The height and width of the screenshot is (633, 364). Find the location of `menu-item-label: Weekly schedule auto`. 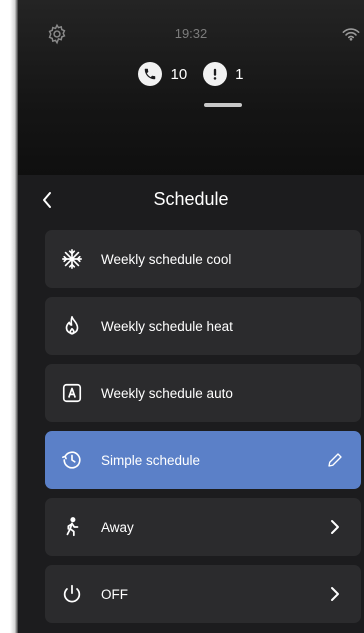

menu-item-label: Weekly schedule auto is located at coordinates (167, 393).